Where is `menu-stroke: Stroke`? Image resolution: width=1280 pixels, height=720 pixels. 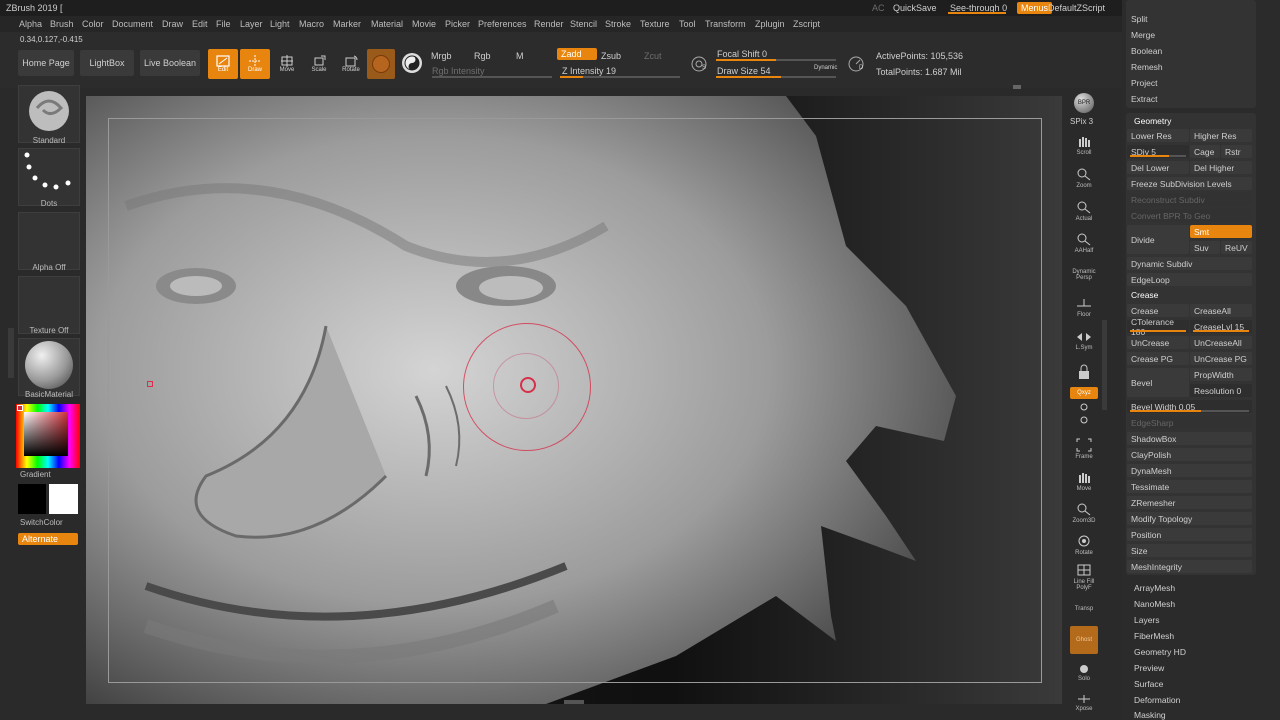 menu-stroke: Stroke is located at coordinates (618, 24).